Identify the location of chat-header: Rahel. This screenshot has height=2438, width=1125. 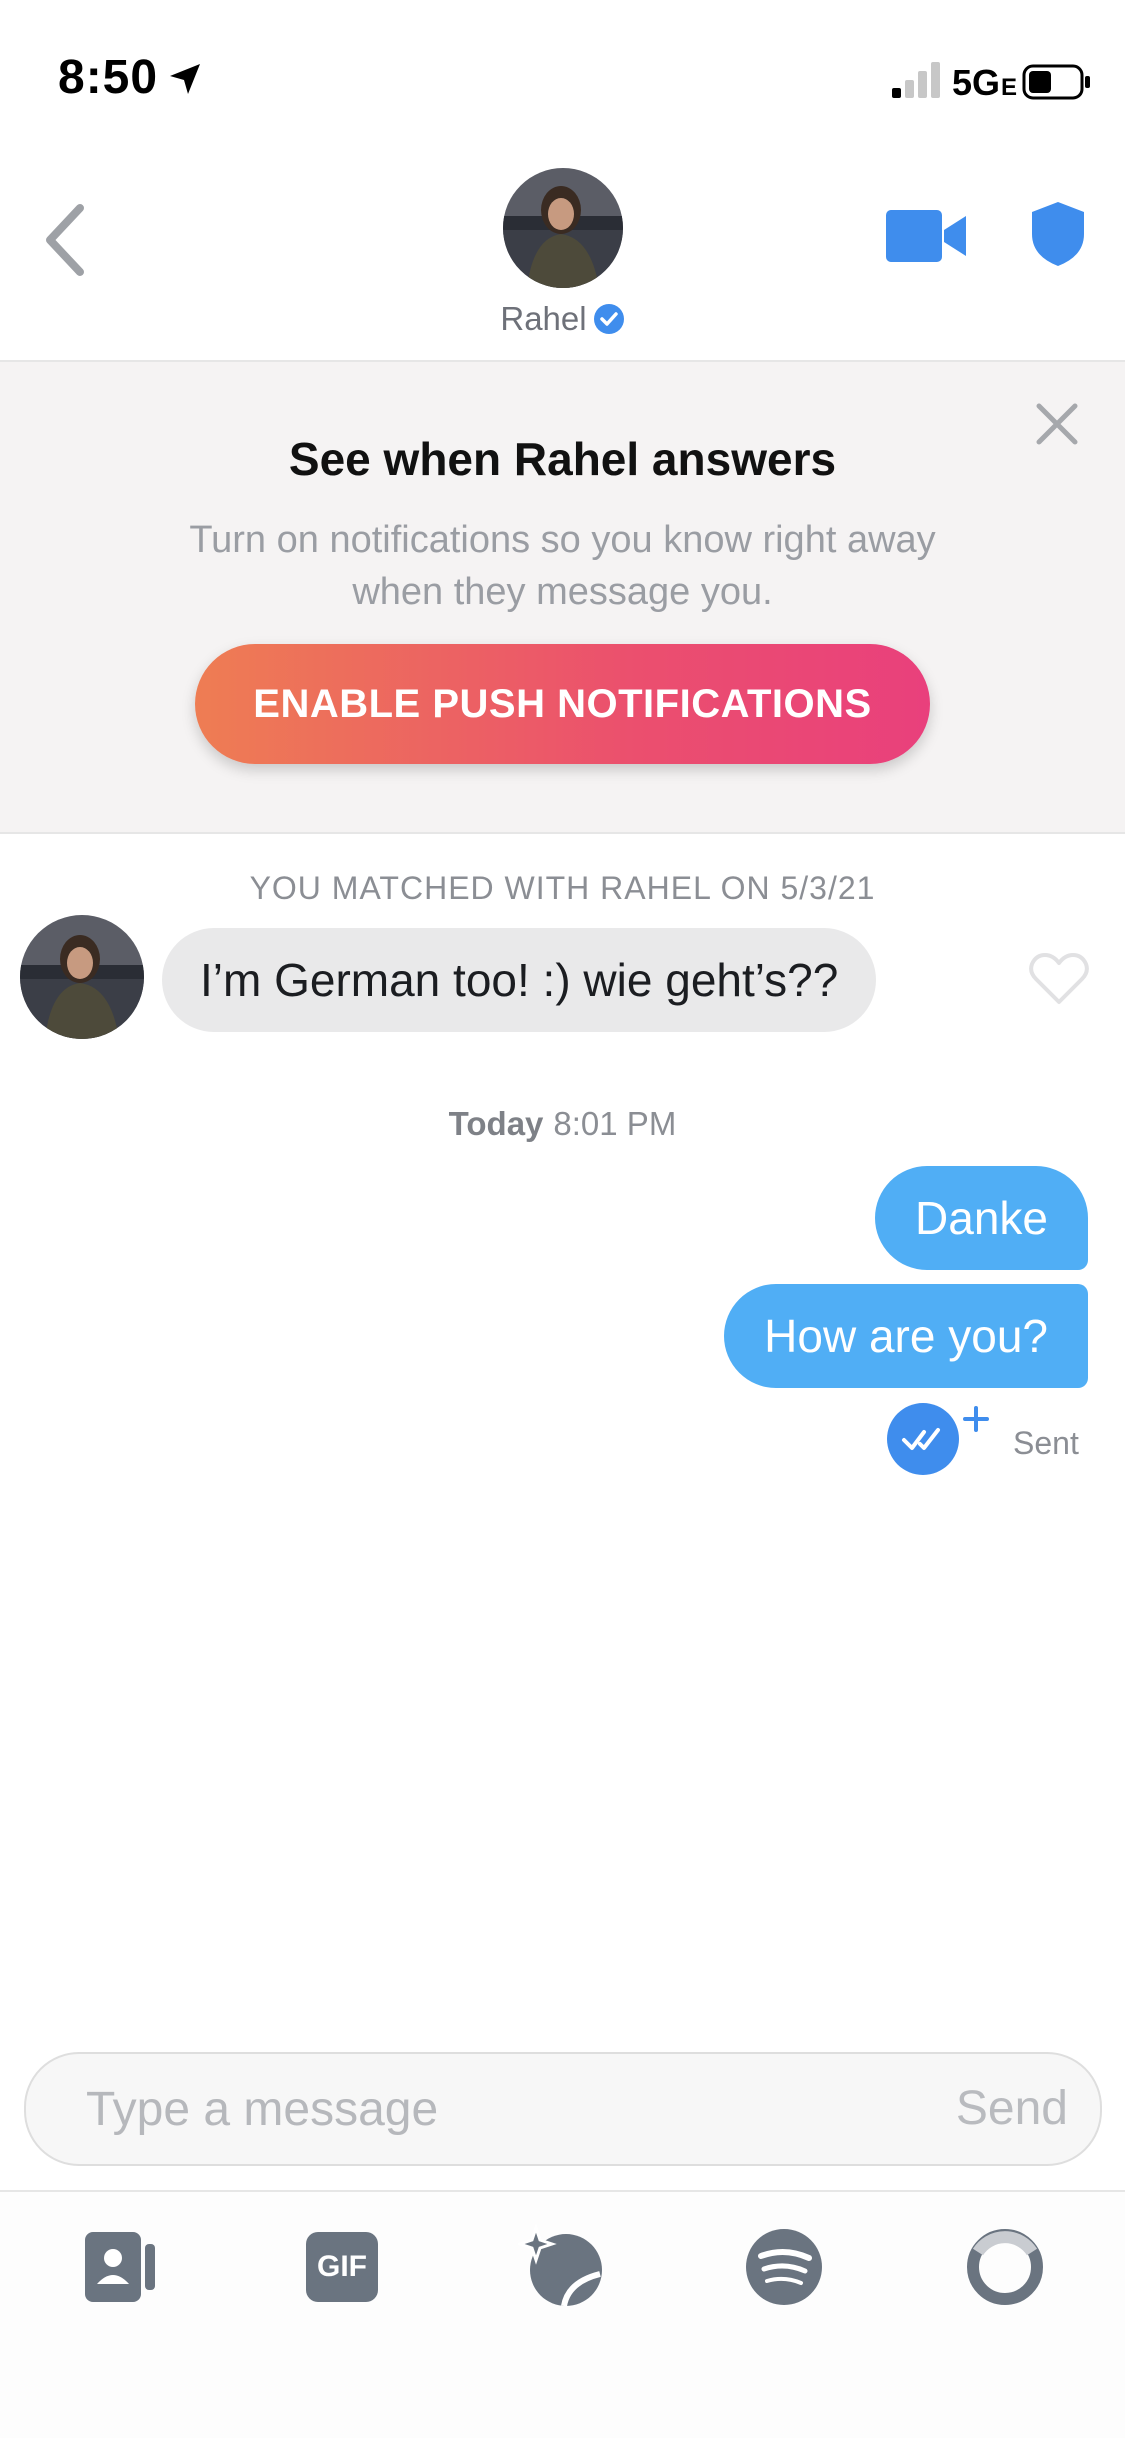
(562, 256).